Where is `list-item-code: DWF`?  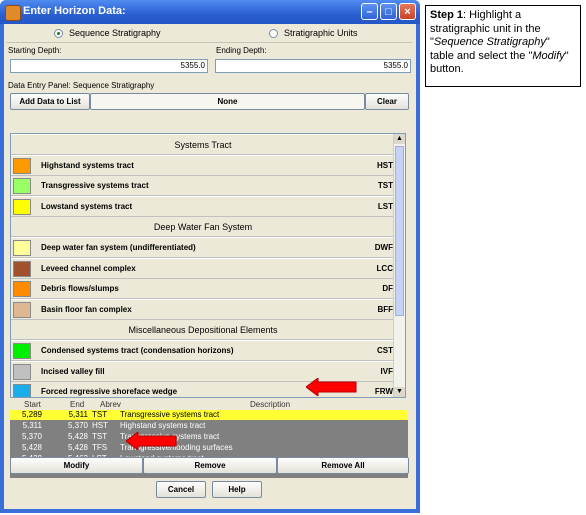 list-item-code: DWF is located at coordinates (383, 247).